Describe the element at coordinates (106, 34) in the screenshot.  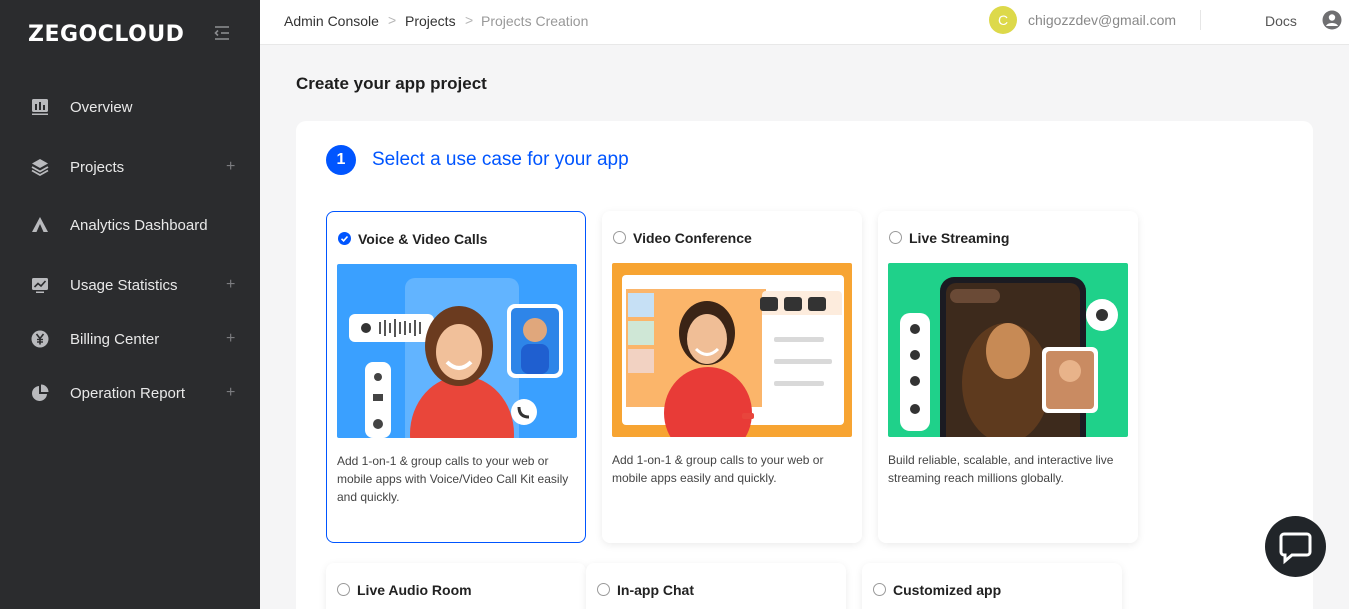
I see `zegocloud-logo: ZEGOCLOUD` at that location.